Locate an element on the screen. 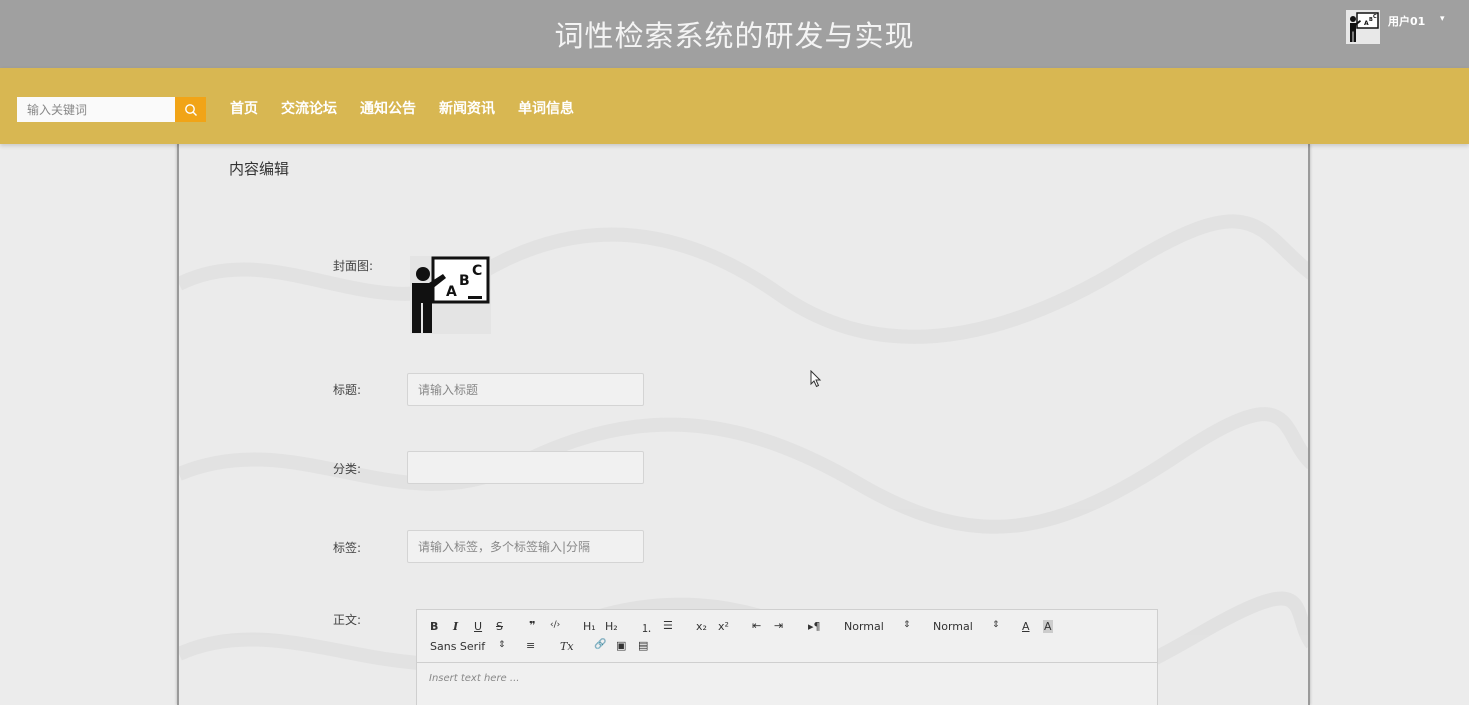  superscript-button: x² is located at coordinates (723, 626).